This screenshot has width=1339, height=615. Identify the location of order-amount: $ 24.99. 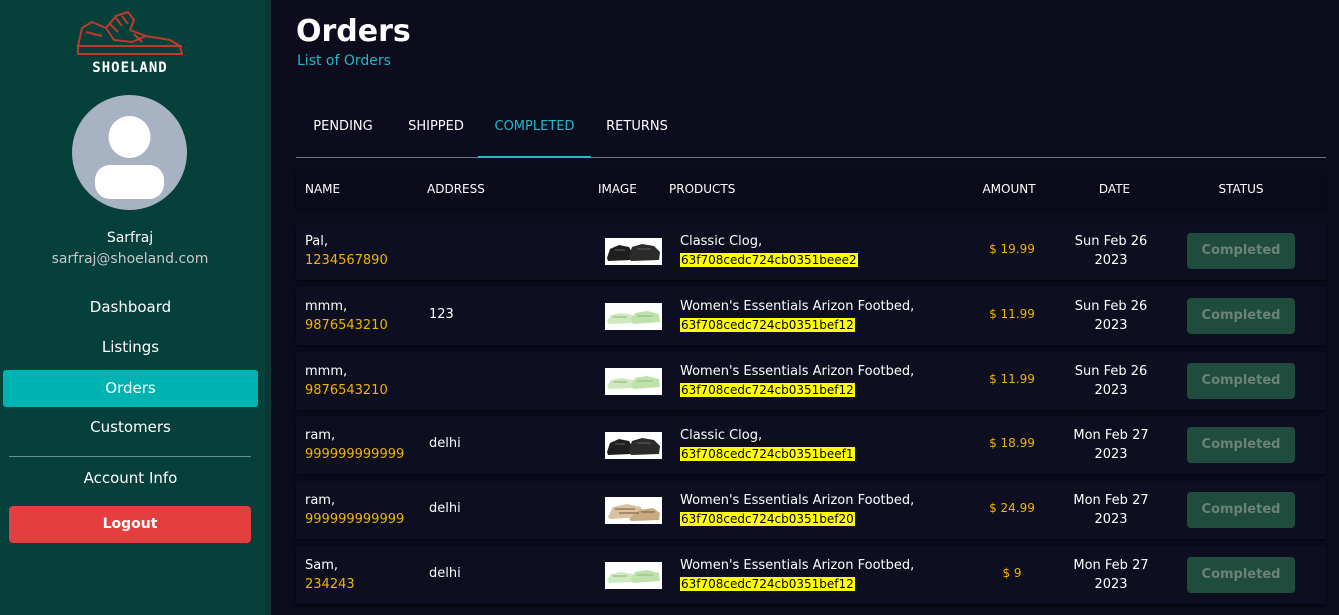
(1012, 508).